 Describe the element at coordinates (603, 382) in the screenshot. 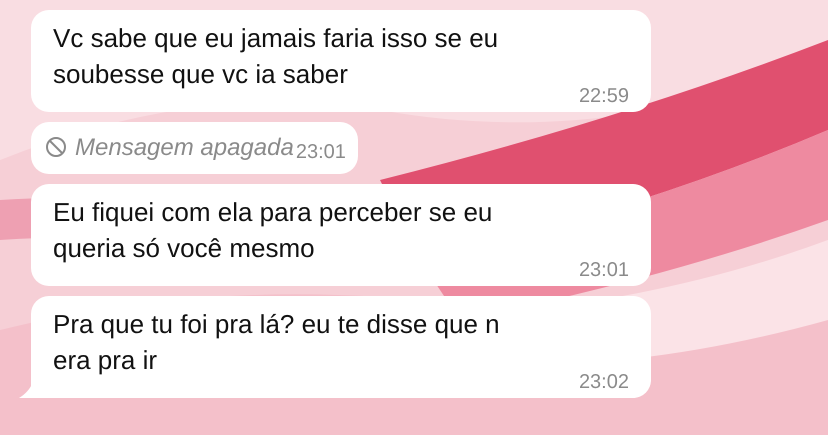

I see `message-time: 23:02` at that location.